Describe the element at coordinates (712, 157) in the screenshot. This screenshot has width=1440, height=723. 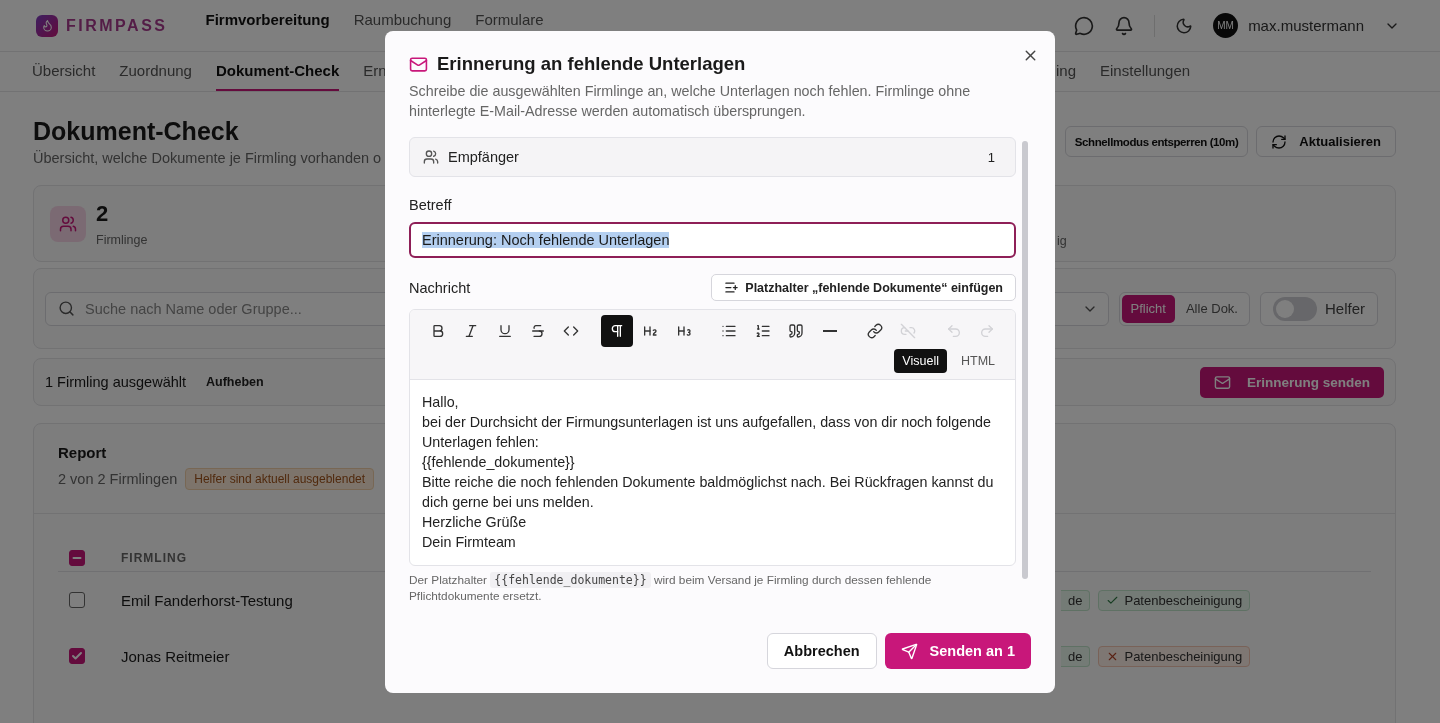
I see `recipients-row: Empfänger 1` at that location.